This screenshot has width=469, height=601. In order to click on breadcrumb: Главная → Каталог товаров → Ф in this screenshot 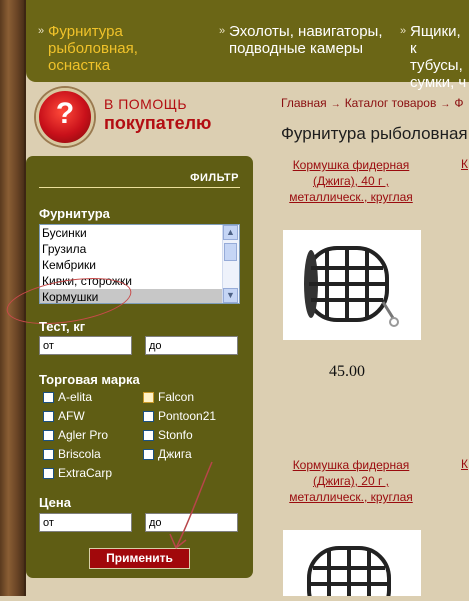, I will do `click(372, 103)`.